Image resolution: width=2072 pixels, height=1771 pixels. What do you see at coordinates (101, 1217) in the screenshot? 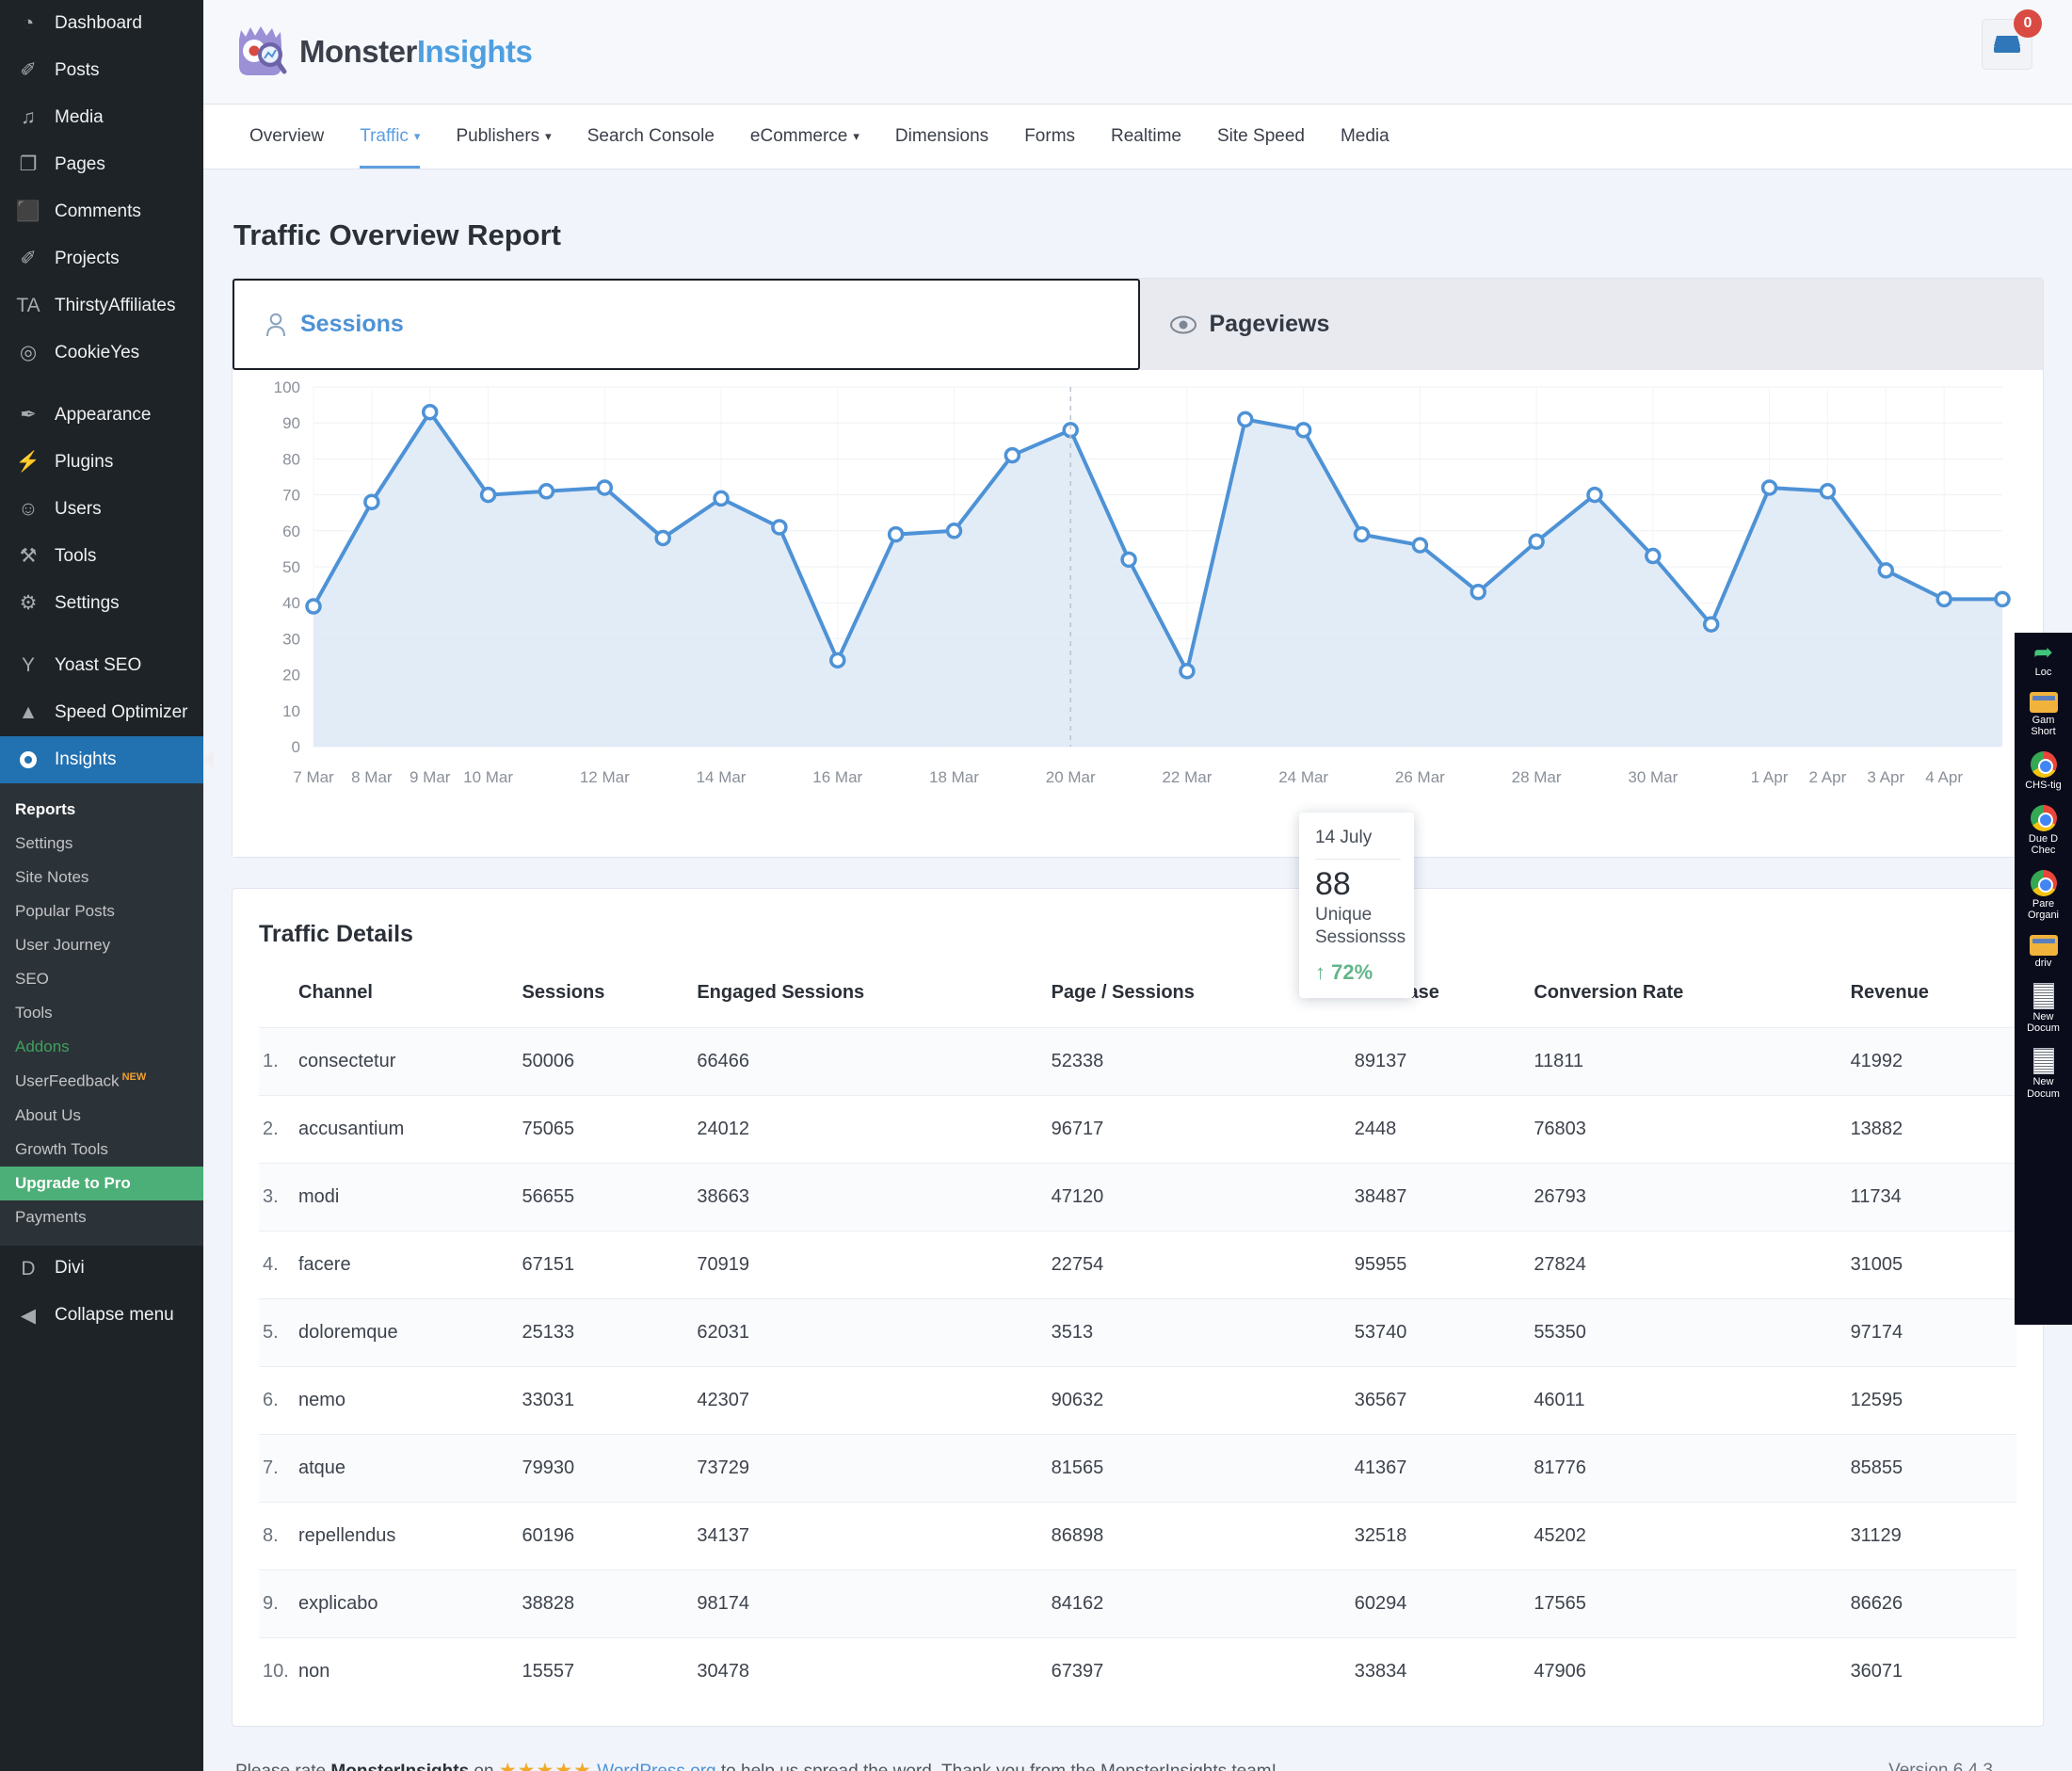
I see `submenu-item-payments: Payments` at bounding box center [101, 1217].